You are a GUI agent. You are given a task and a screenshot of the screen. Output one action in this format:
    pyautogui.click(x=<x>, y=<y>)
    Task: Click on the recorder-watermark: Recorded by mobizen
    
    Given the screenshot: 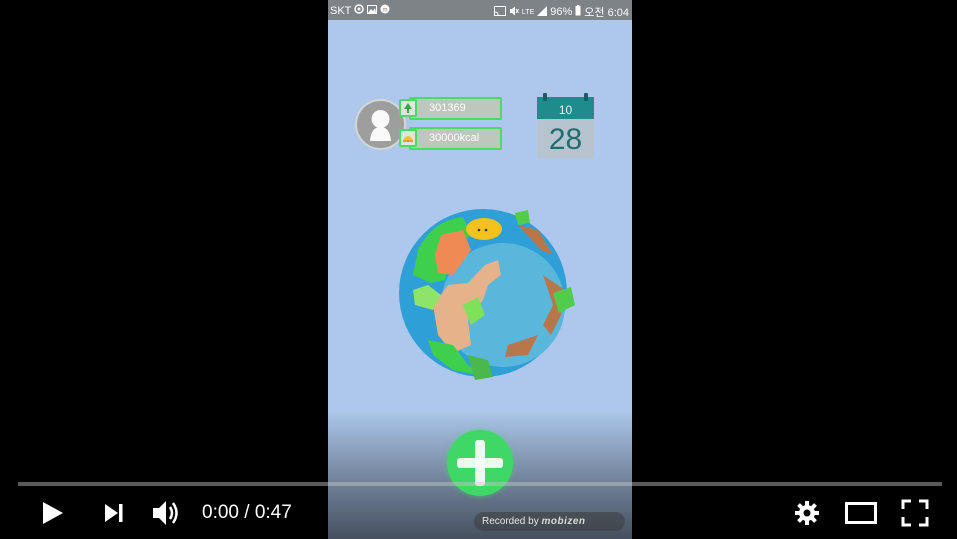 What is the action you would take?
    pyautogui.click(x=549, y=521)
    